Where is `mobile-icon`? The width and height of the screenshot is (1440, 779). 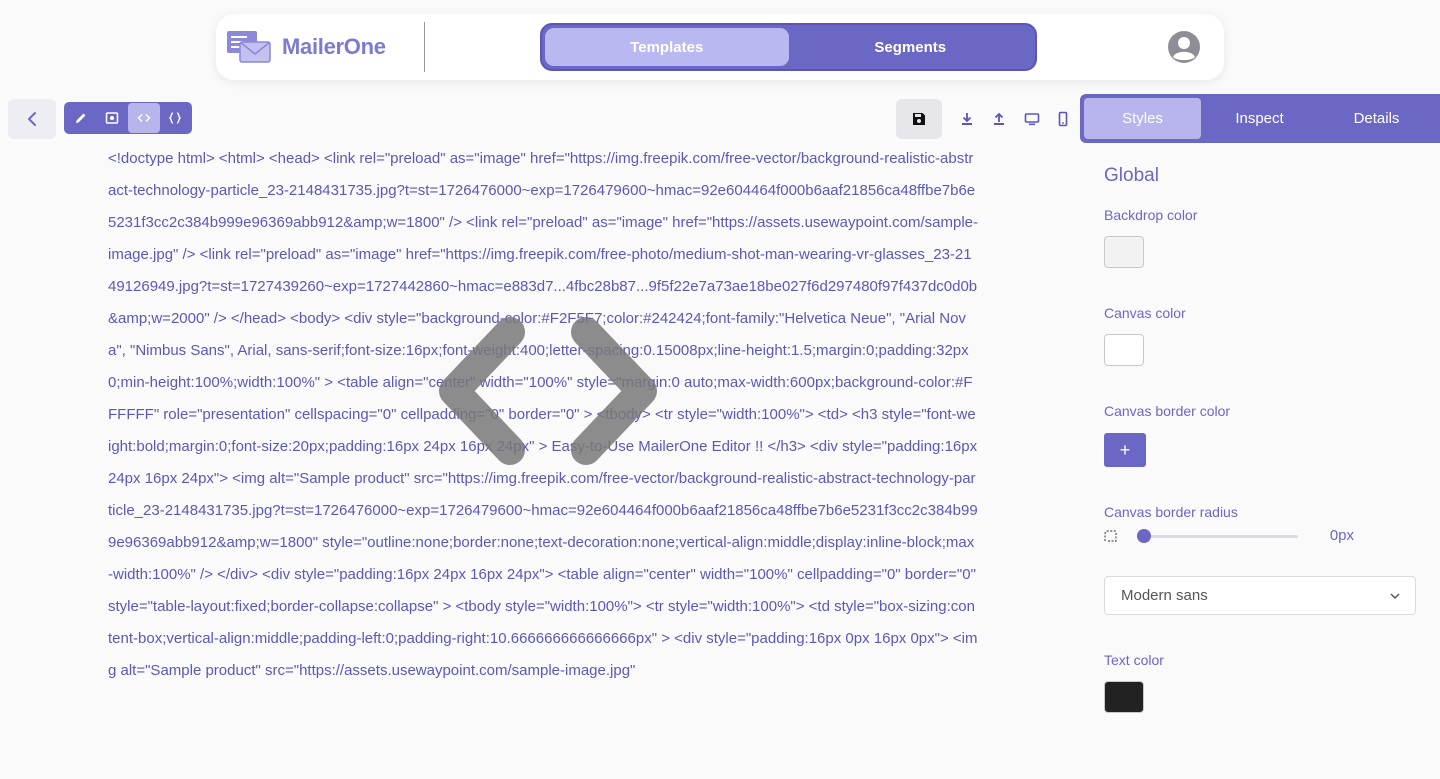 mobile-icon is located at coordinates (1063, 119).